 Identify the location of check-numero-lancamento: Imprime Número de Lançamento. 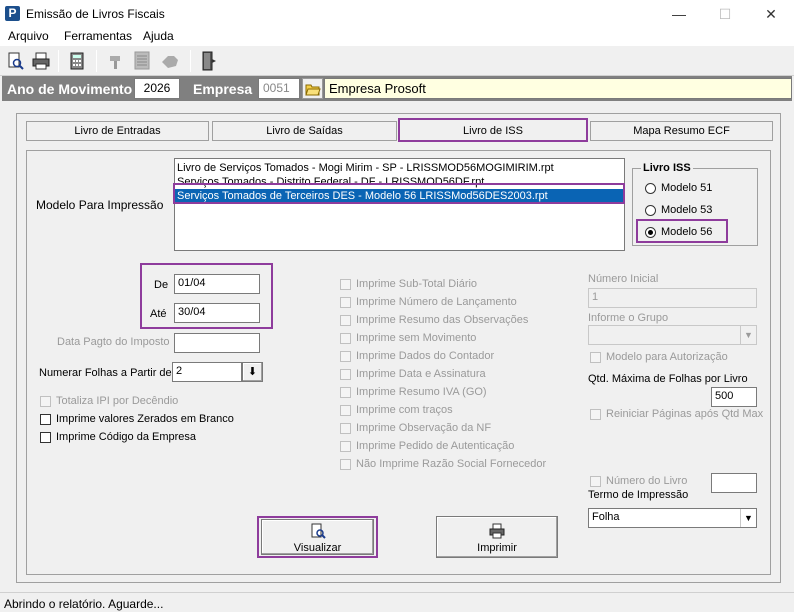
(443, 302).